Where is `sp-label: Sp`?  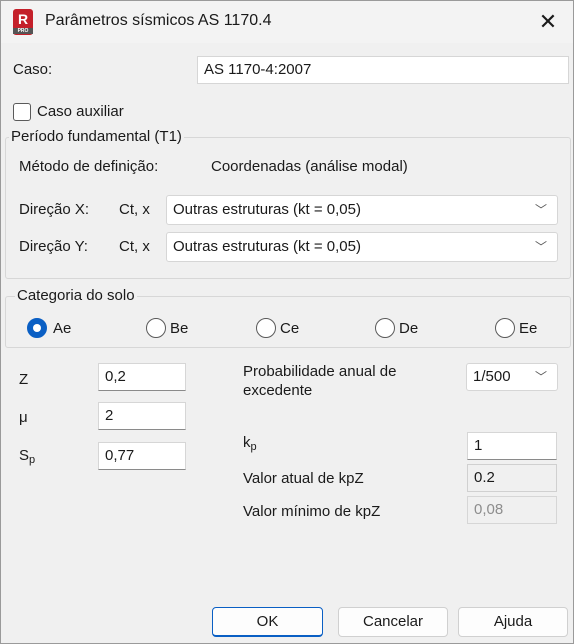
sp-label: Sp is located at coordinates (27, 456).